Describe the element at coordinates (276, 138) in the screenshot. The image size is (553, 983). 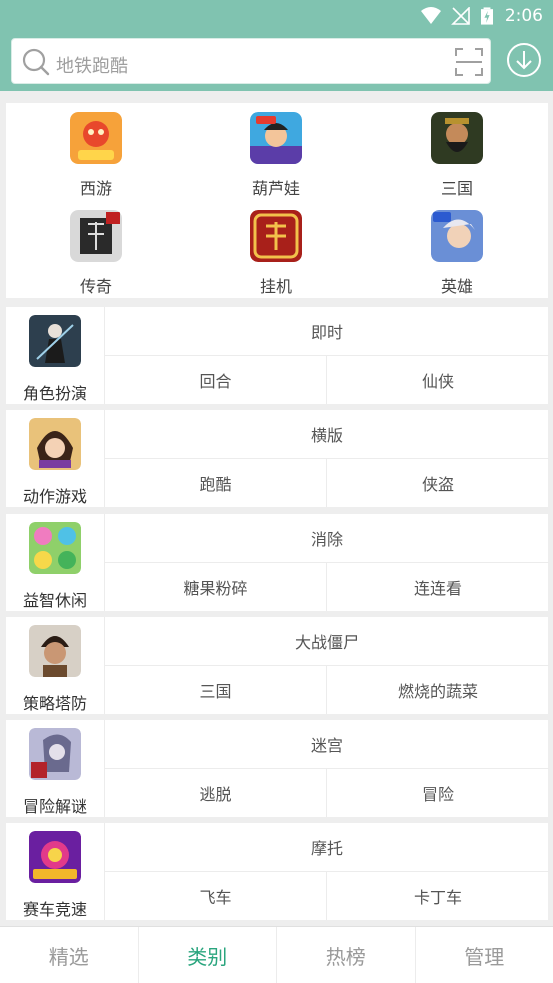
I see `huluwa-game-icon` at that location.